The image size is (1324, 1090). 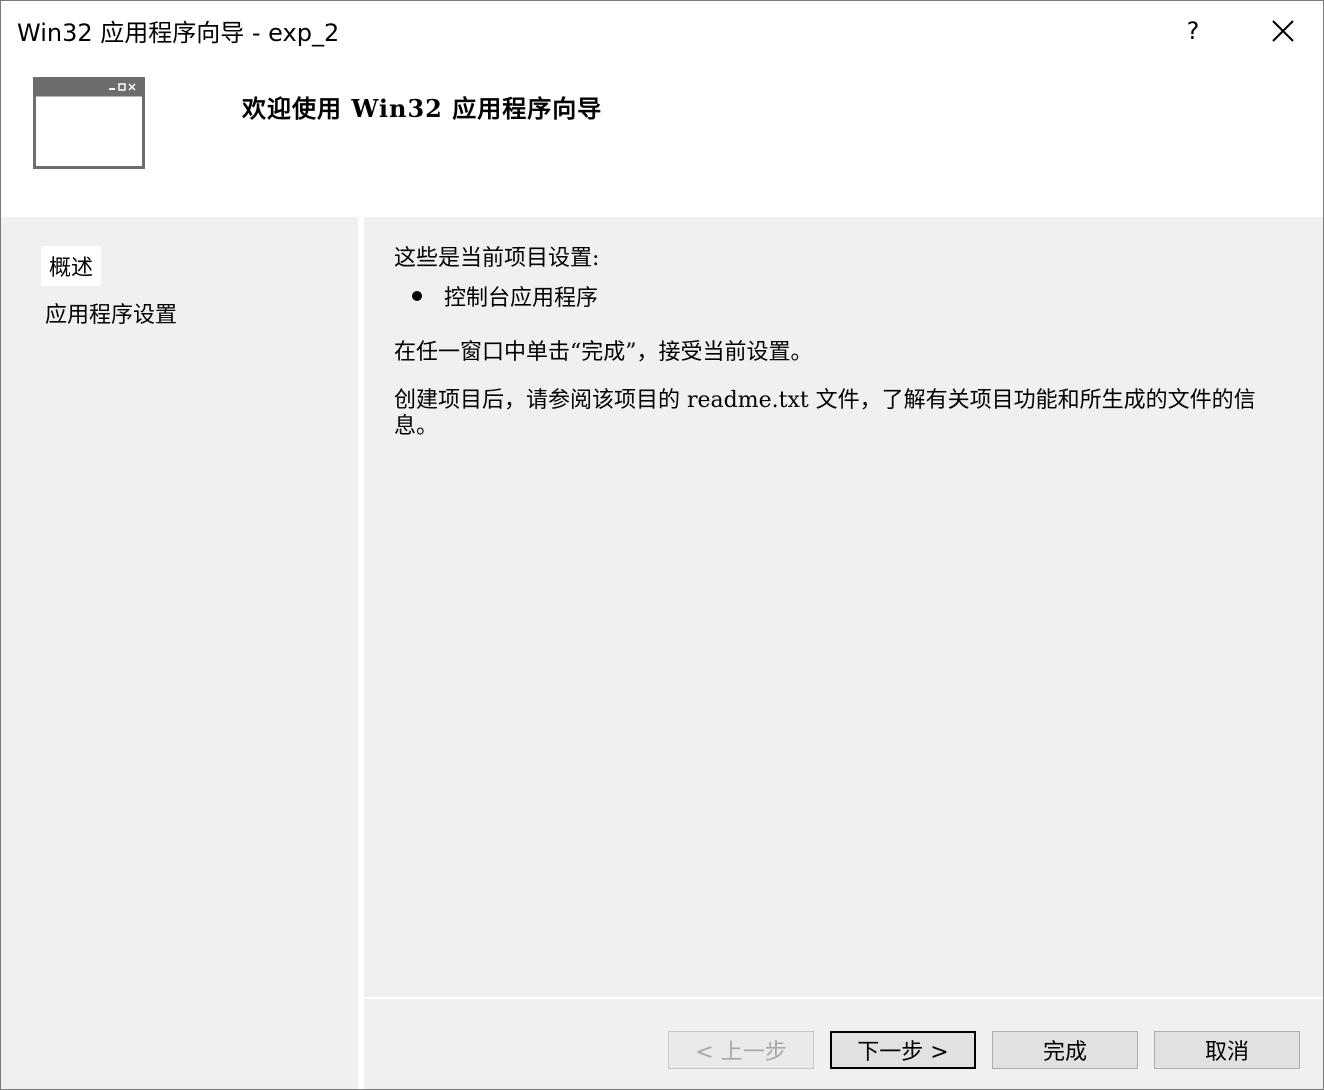 What do you see at coordinates (89, 123) in the screenshot?
I see `application-window-icon` at bounding box center [89, 123].